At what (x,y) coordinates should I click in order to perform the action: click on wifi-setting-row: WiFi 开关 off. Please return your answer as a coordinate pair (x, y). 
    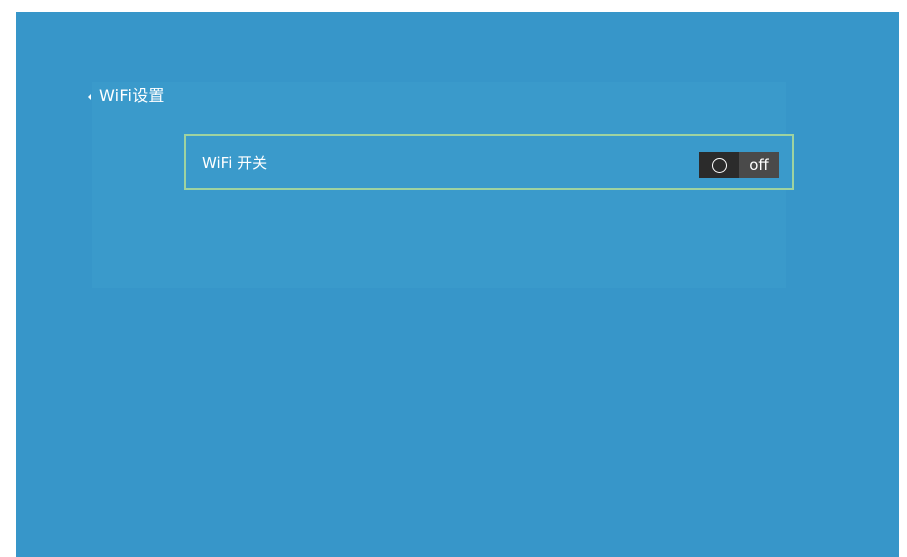
    Looking at the image, I should click on (489, 162).